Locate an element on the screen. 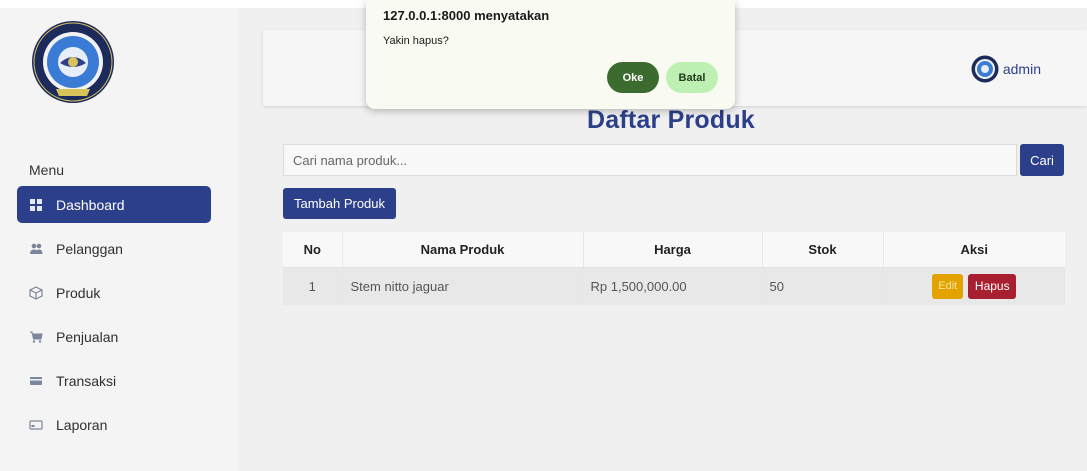  add-product-button: Tambah Produk is located at coordinates (339, 203).